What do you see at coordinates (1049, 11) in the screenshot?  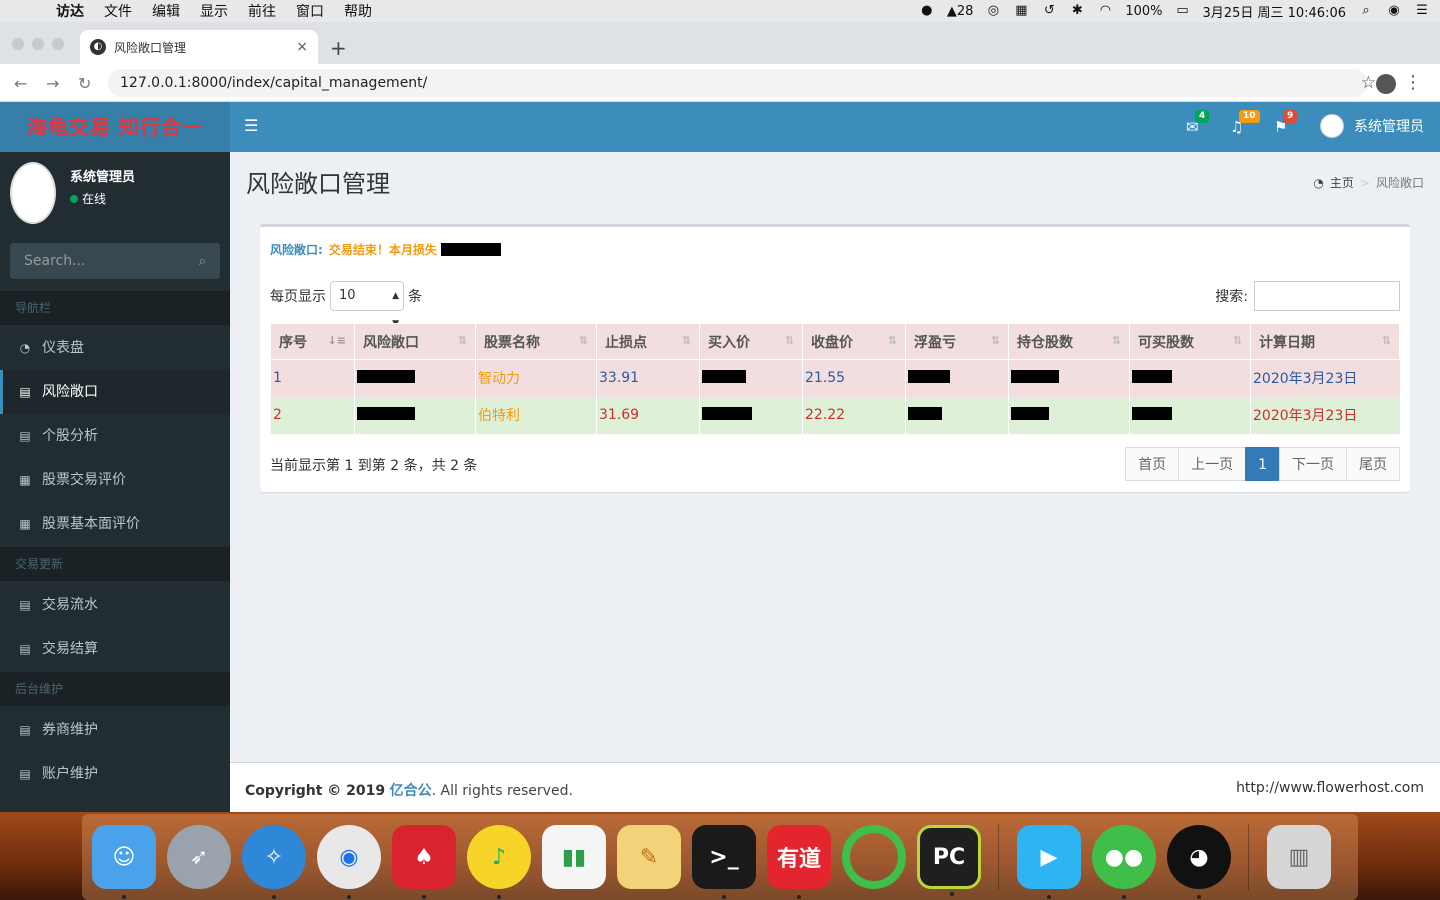 I see `time-machine-icon: ↺` at bounding box center [1049, 11].